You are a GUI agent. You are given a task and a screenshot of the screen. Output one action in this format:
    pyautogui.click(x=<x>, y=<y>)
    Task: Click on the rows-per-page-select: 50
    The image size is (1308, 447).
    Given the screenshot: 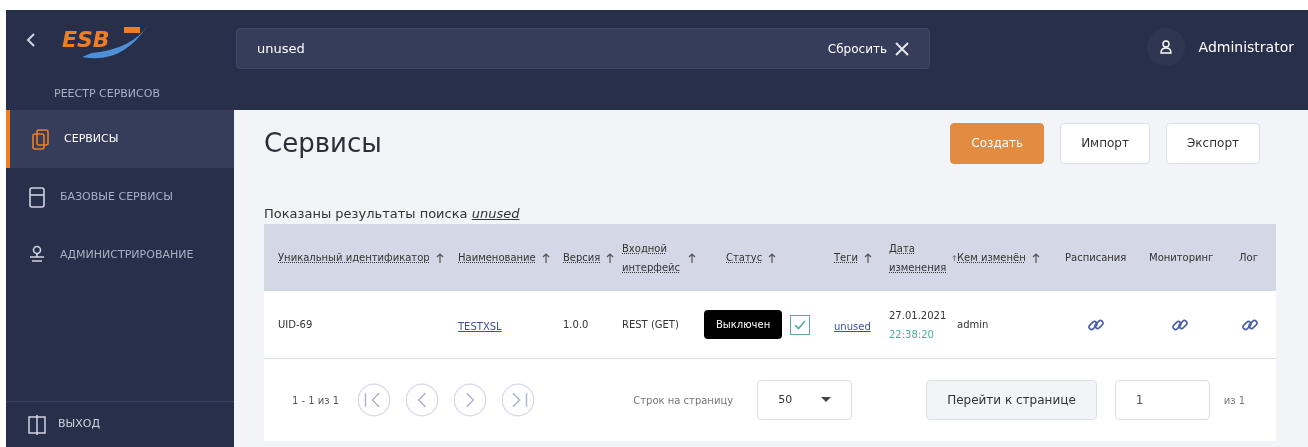 What is the action you would take?
    pyautogui.click(x=805, y=400)
    